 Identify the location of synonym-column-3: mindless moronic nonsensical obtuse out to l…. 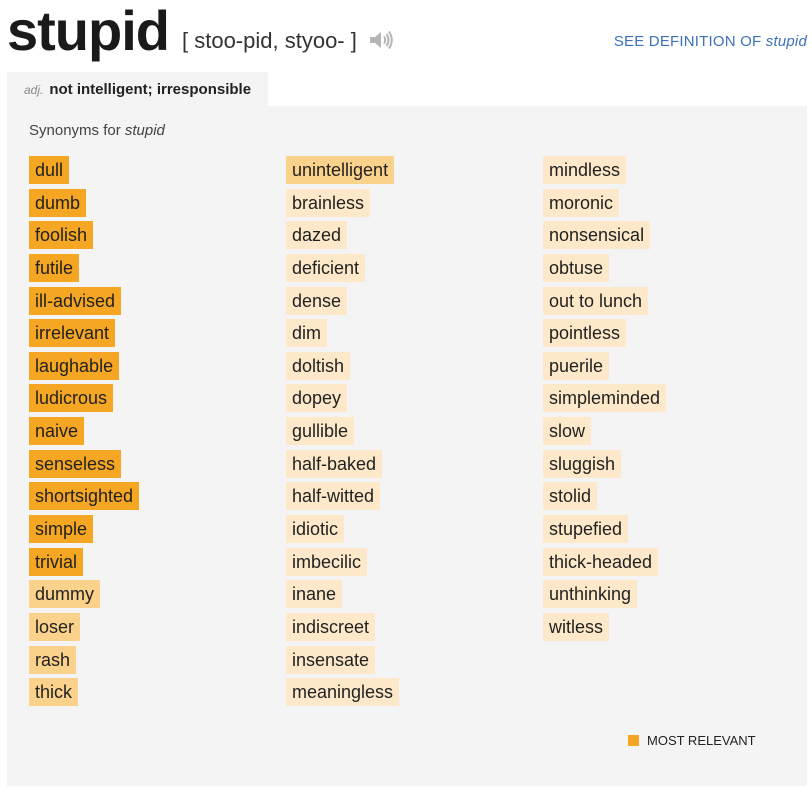
(605, 401).